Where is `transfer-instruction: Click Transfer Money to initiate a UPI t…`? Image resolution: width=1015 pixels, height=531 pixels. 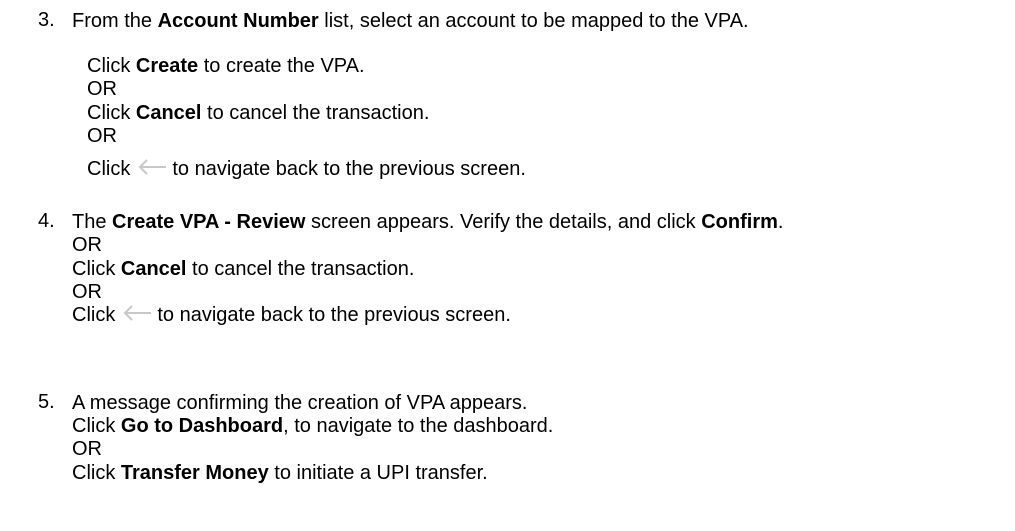
transfer-instruction: Click Transfer Money to initiate a UPI t… is located at coordinates (280, 473).